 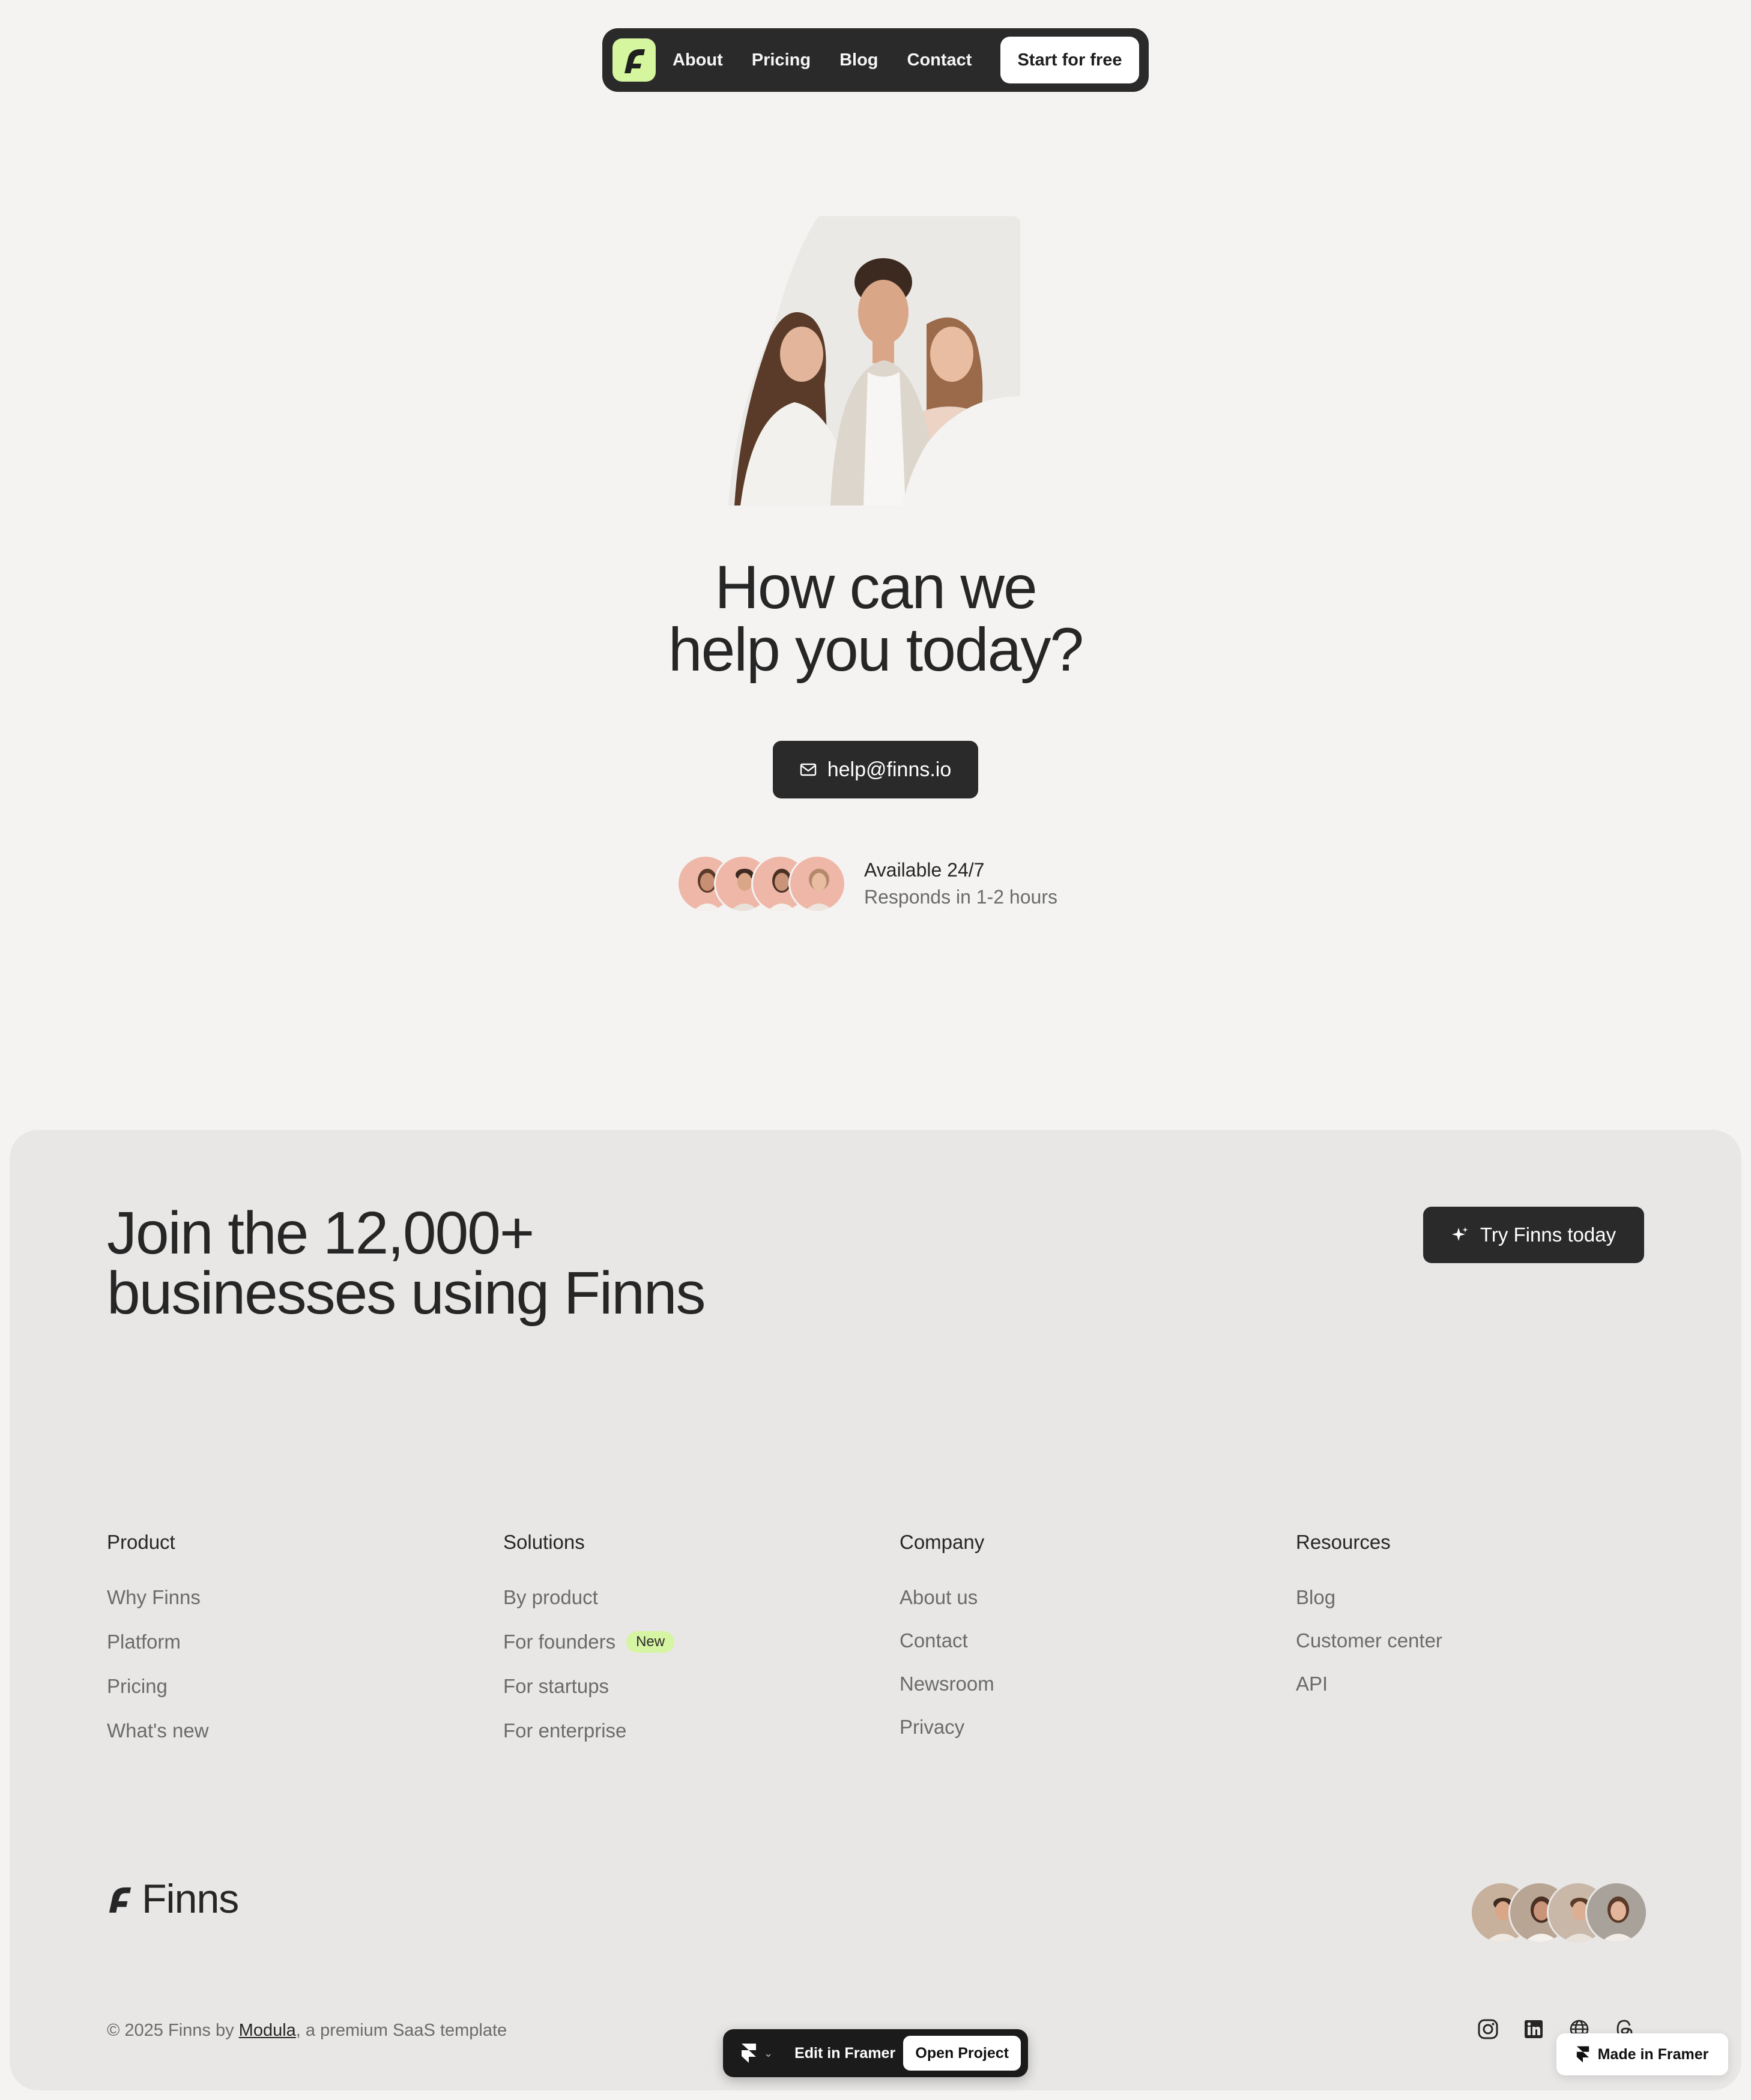 I want to click on made-in-framer-badge: Made in Framer, so click(x=1642, y=2054).